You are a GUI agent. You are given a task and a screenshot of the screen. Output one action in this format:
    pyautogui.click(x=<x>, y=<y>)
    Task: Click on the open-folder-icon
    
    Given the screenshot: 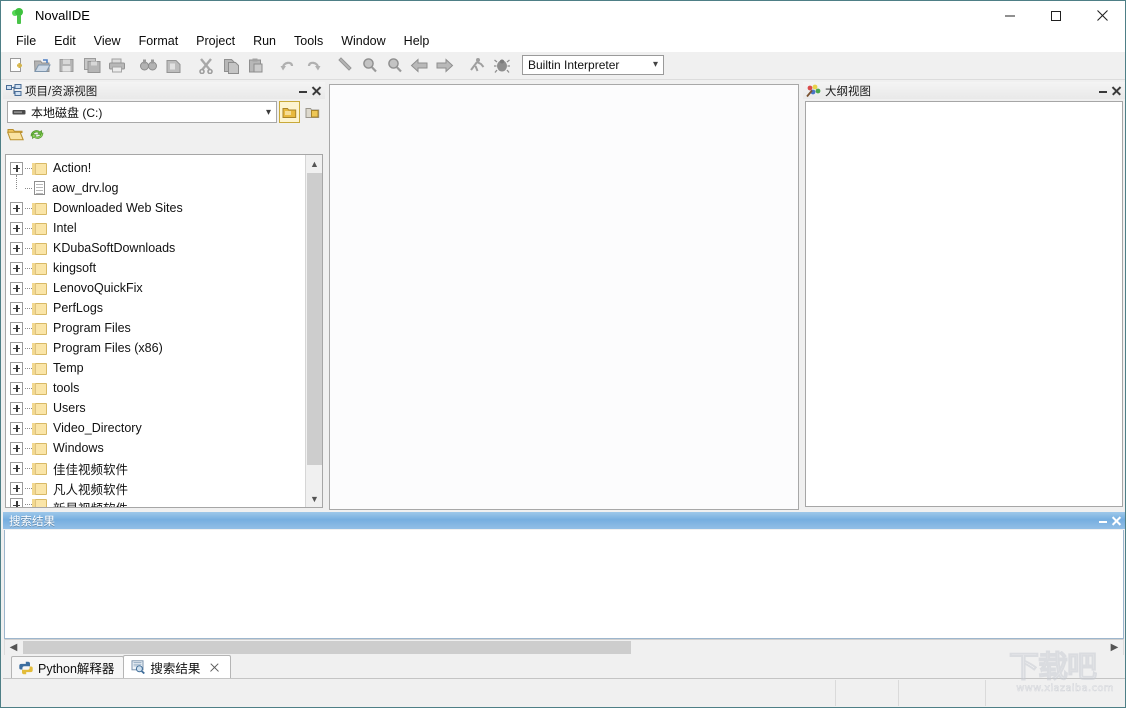 What is the action you would take?
    pyautogui.click(x=15, y=136)
    